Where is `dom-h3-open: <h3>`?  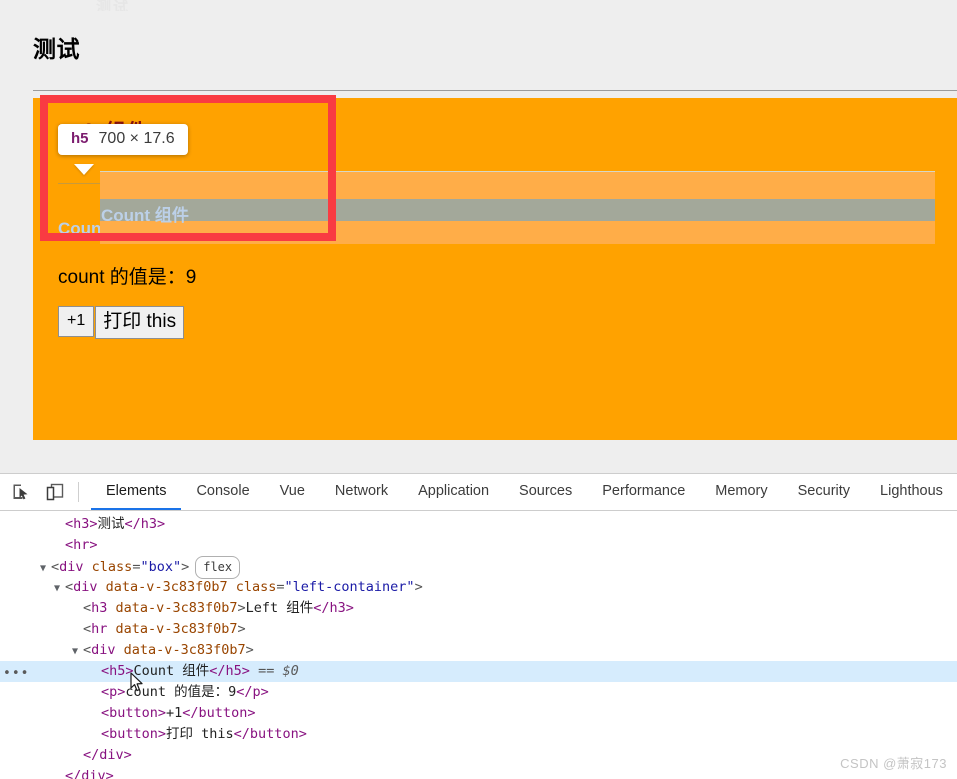
dom-h3-open: <h3> is located at coordinates (81, 524).